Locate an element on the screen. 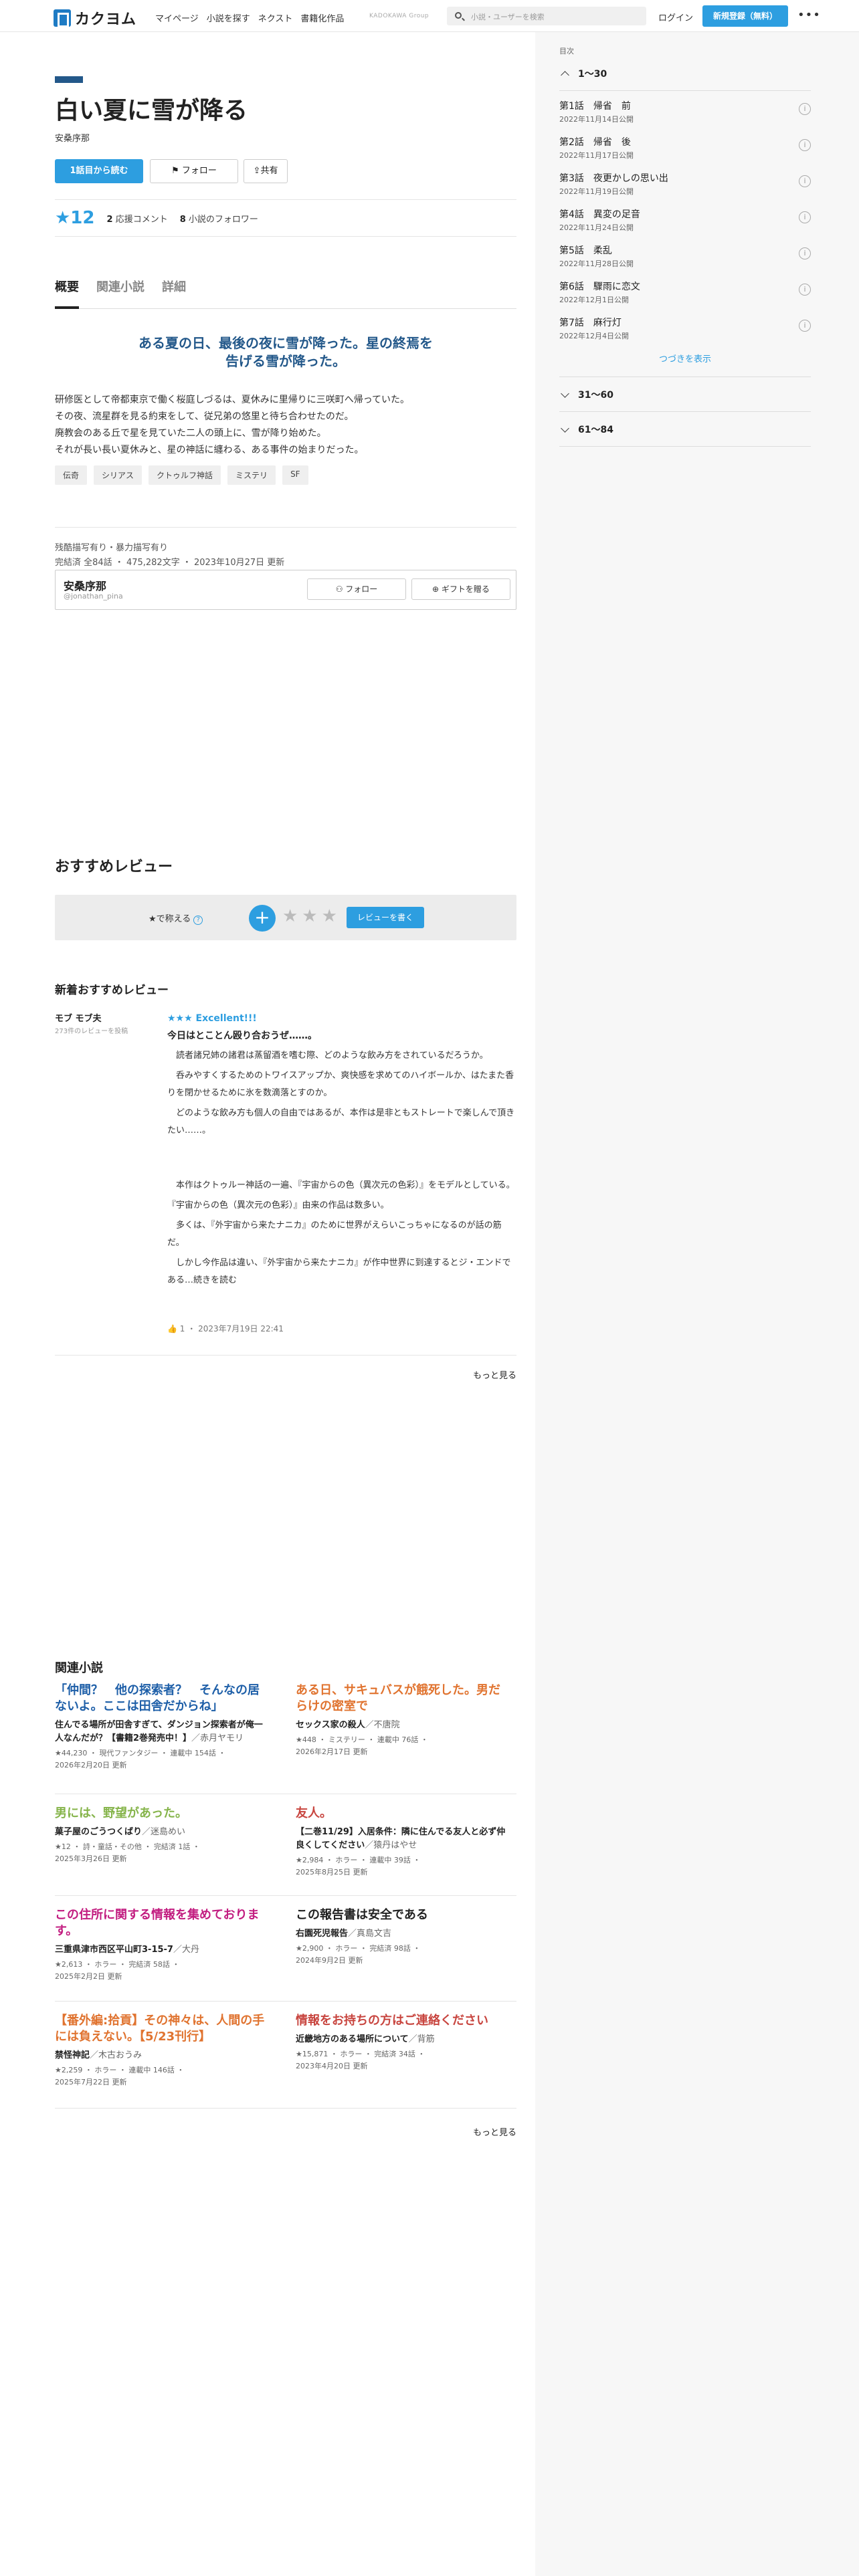 The width and height of the screenshot is (859, 2576). episode-item: 第4話 異変の足音 2022年11月24日公開 i is located at coordinates (685, 217).